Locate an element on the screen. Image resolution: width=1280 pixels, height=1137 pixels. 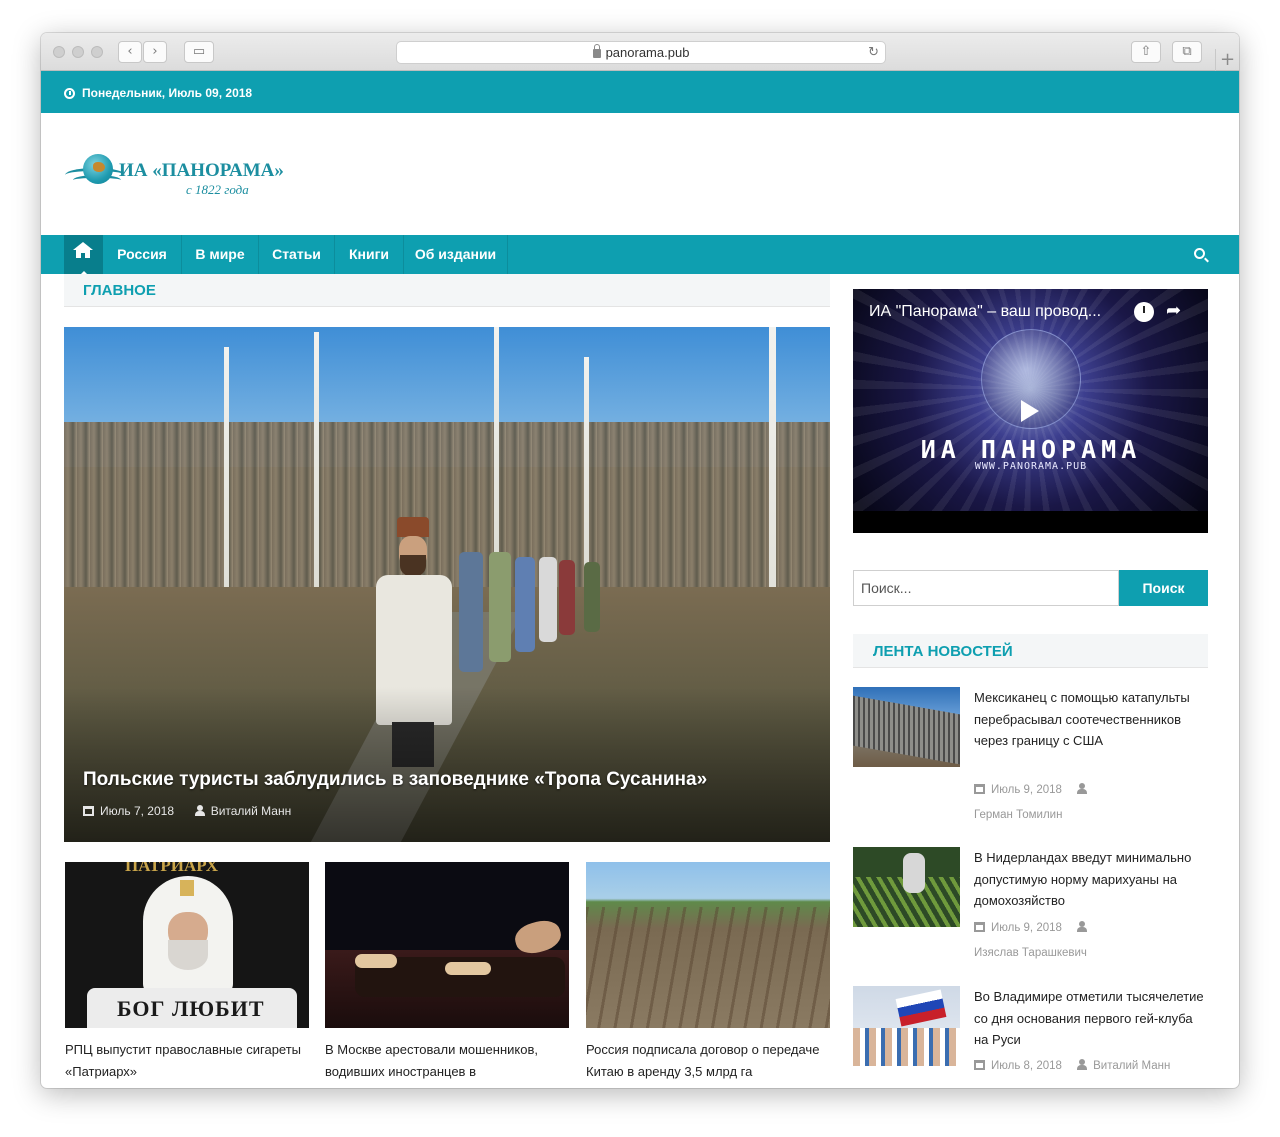
lock-icon is located at coordinates (596, 51).